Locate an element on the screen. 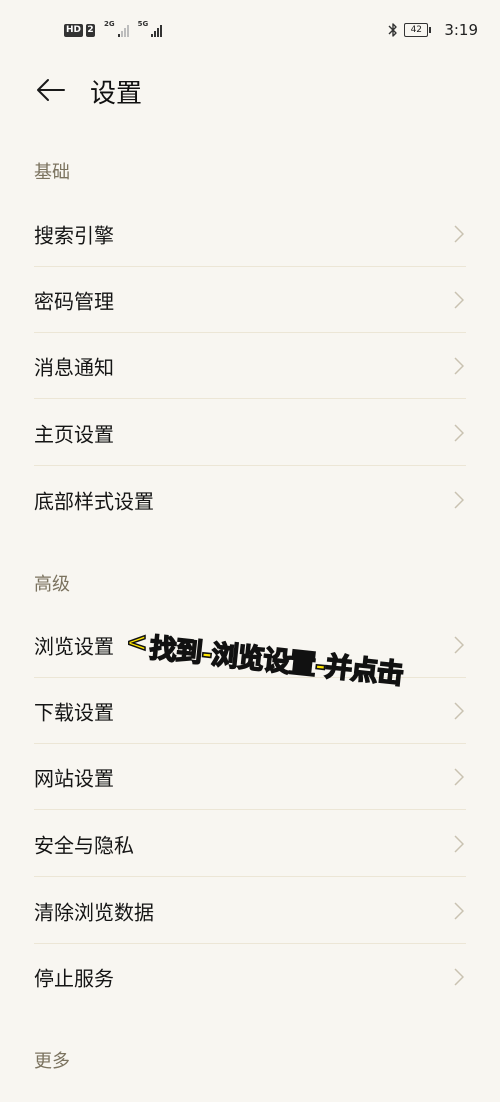 The image size is (500, 1102). settings-item-notifications: 消息通知 is located at coordinates (250, 366).